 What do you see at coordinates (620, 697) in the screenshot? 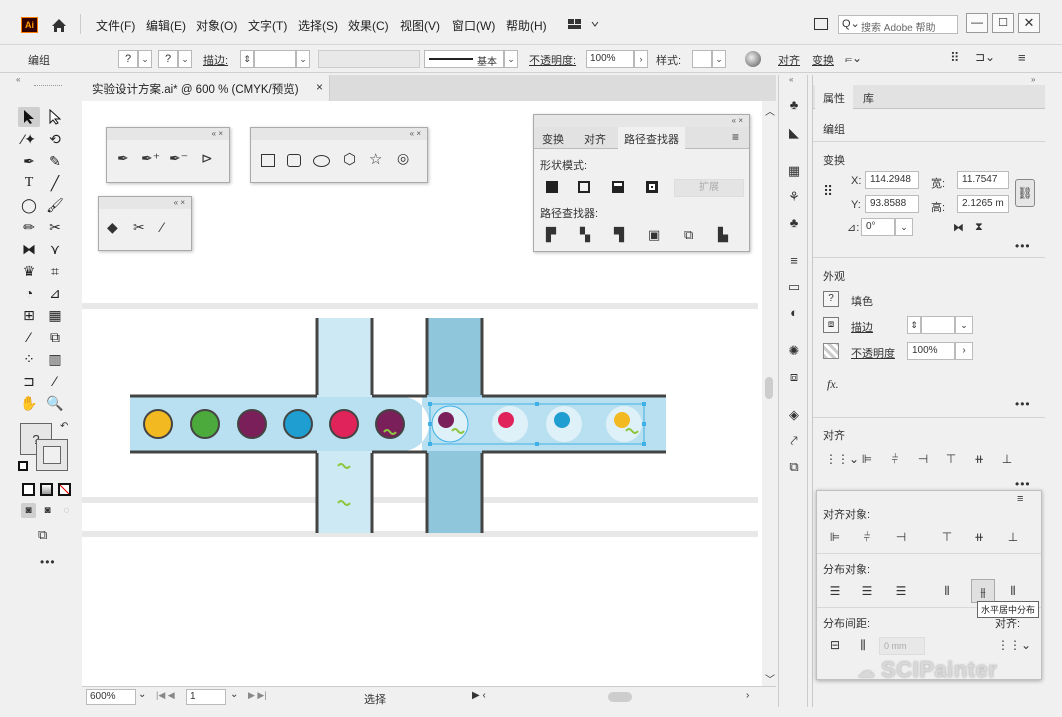
I see `horizontal-scroll-thumb` at bounding box center [620, 697].